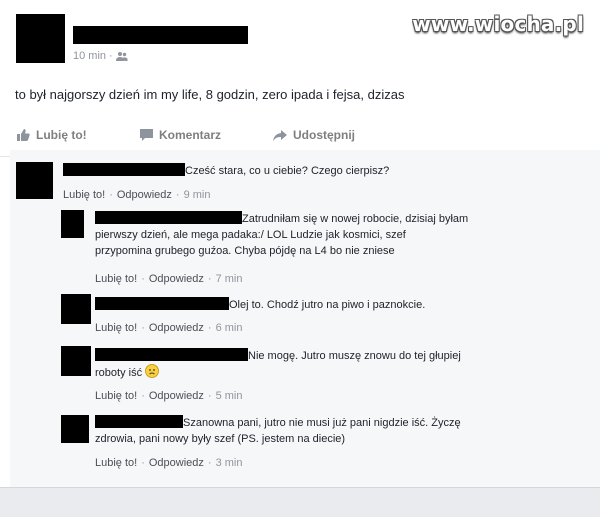 This screenshot has width=600, height=517. Describe the element at coordinates (152, 371) in the screenshot. I see `sad-face-icon` at that location.